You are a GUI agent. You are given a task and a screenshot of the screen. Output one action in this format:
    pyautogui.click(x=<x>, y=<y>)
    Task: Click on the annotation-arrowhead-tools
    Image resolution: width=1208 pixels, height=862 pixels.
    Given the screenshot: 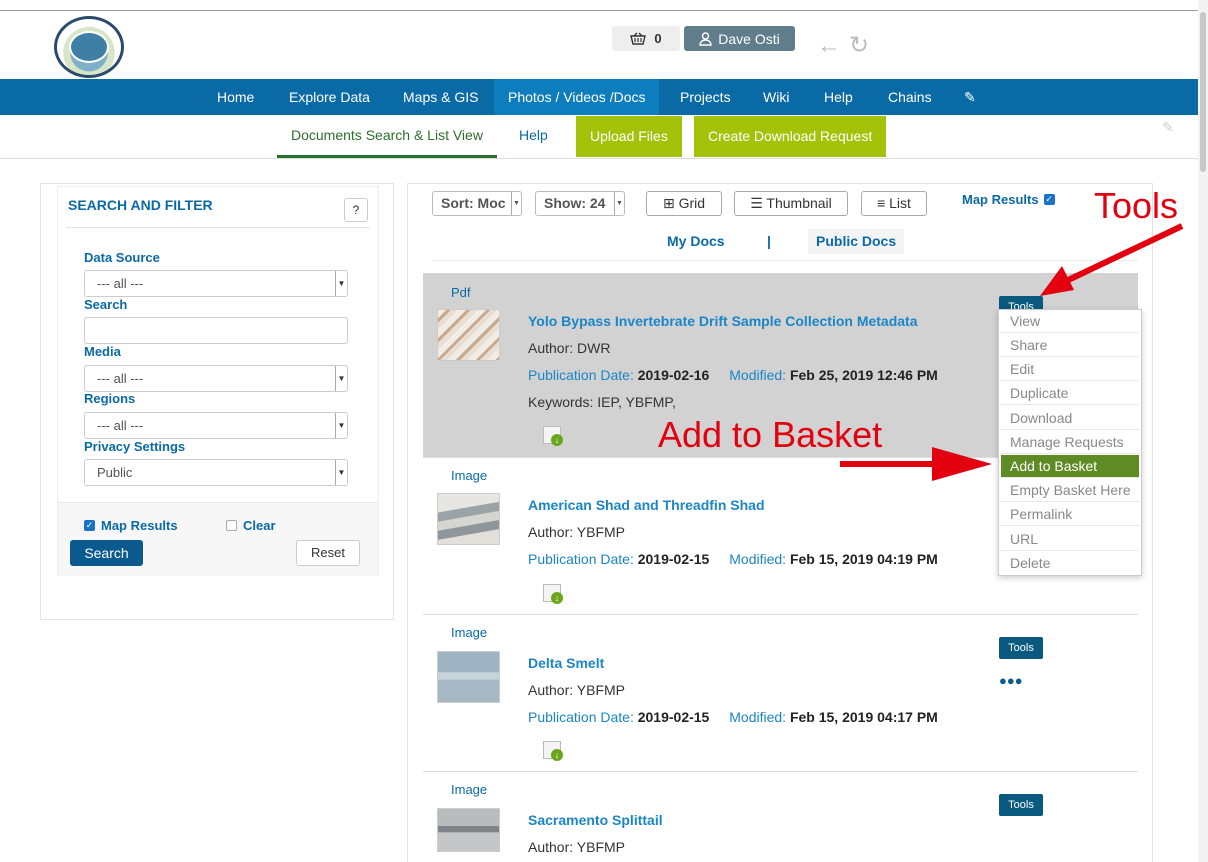 What is the action you would take?
    pyautogui.click(x=1057, y=281)
    